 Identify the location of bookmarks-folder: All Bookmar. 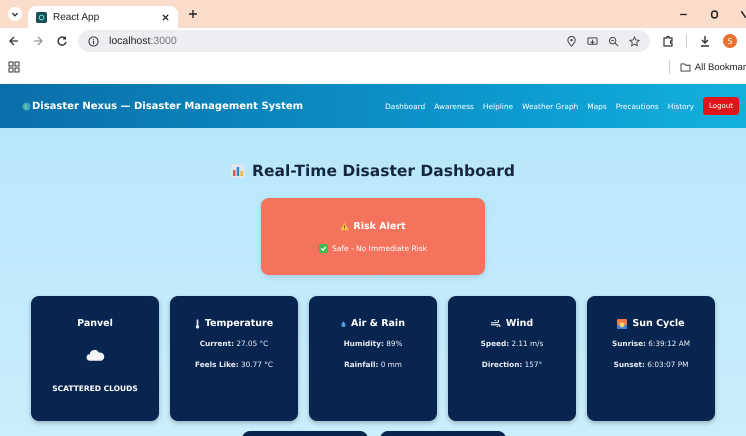
(711, 67).